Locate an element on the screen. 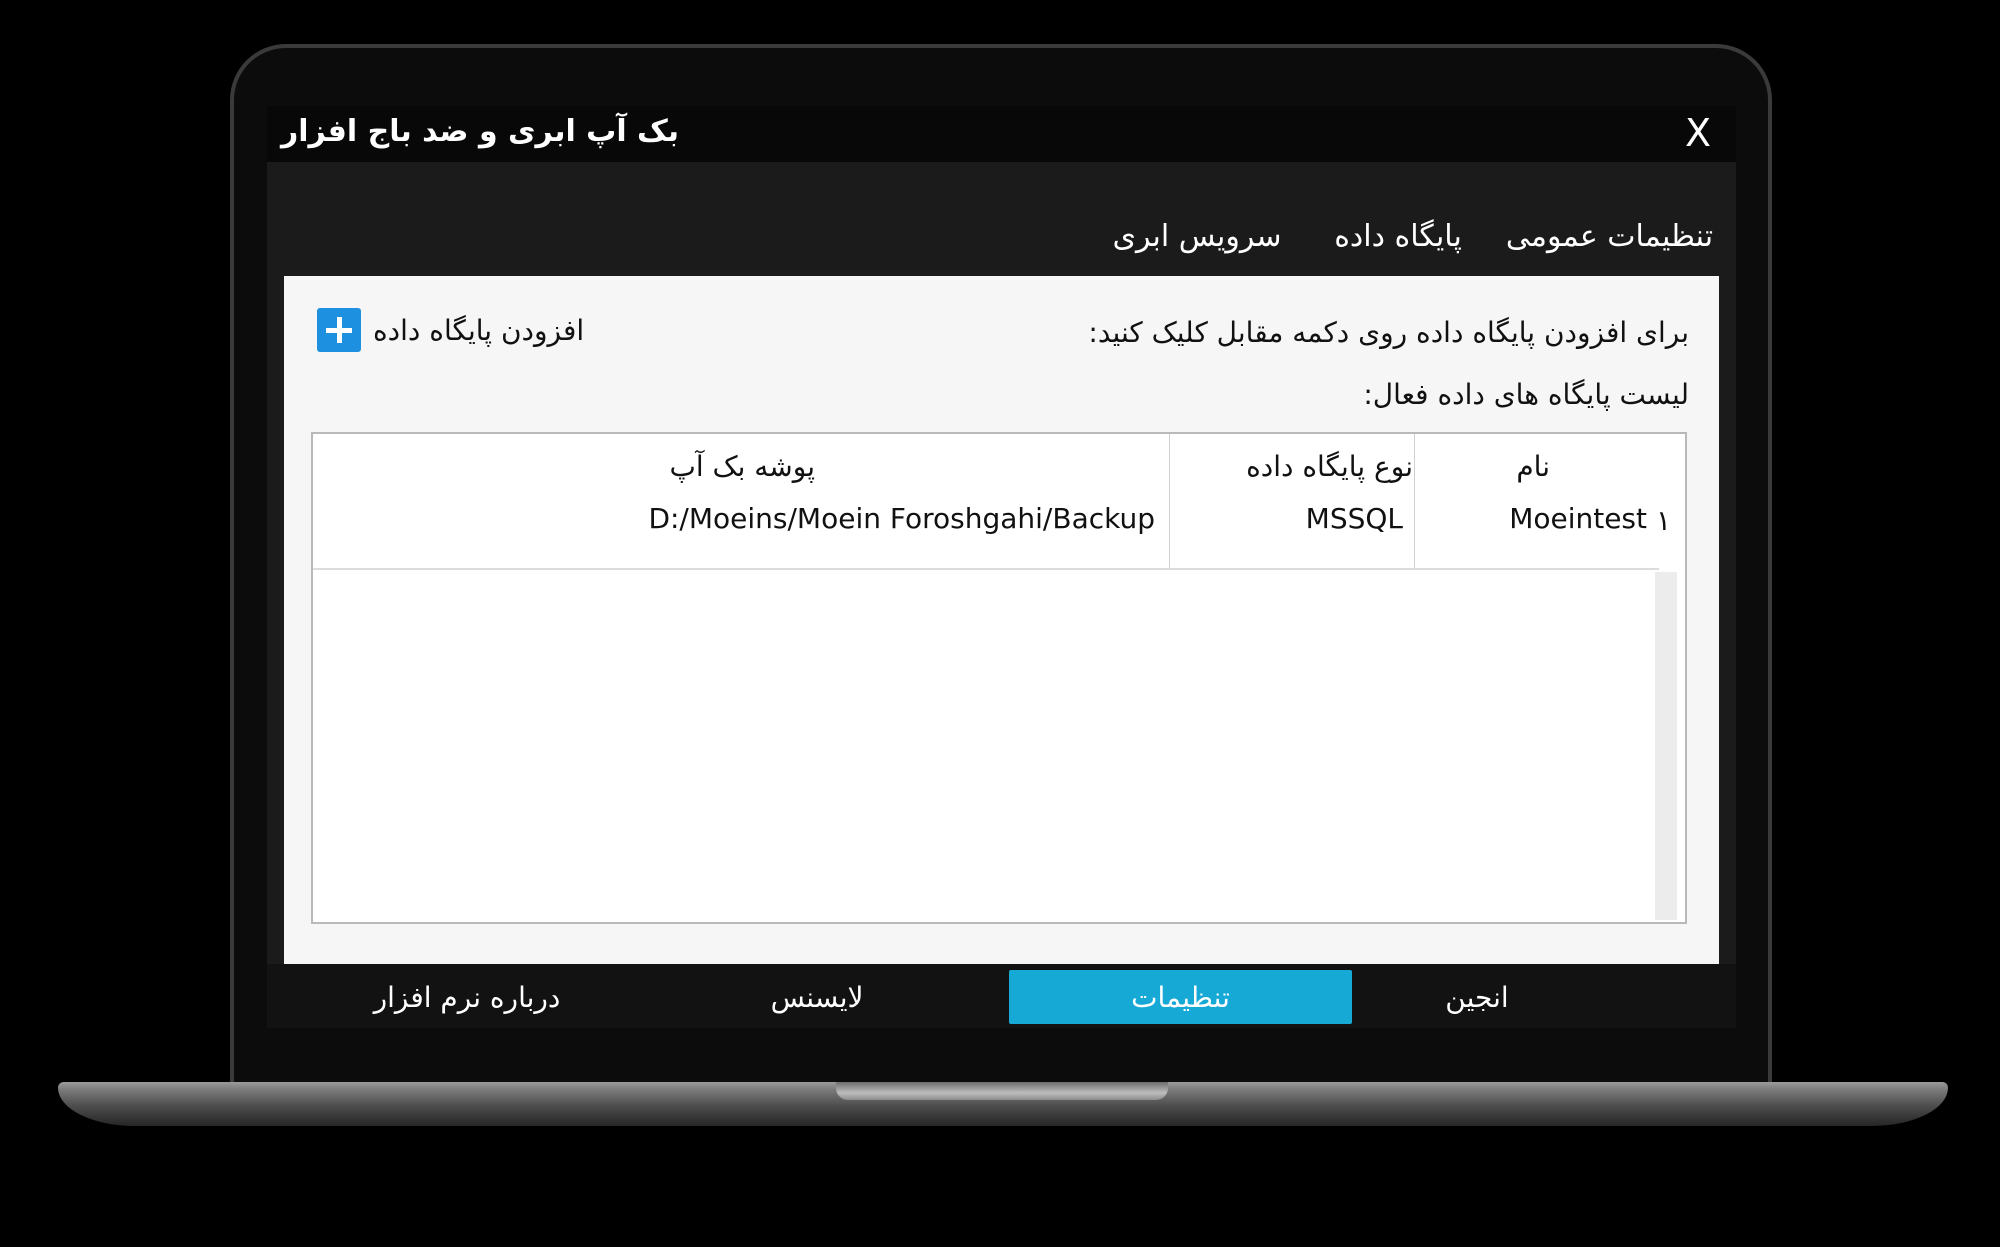 Image resolution: width=2000 pixels, height=1247 pixels. tab-general-settings: تنظیمات عمومی is located at coordinates (1609, 238).